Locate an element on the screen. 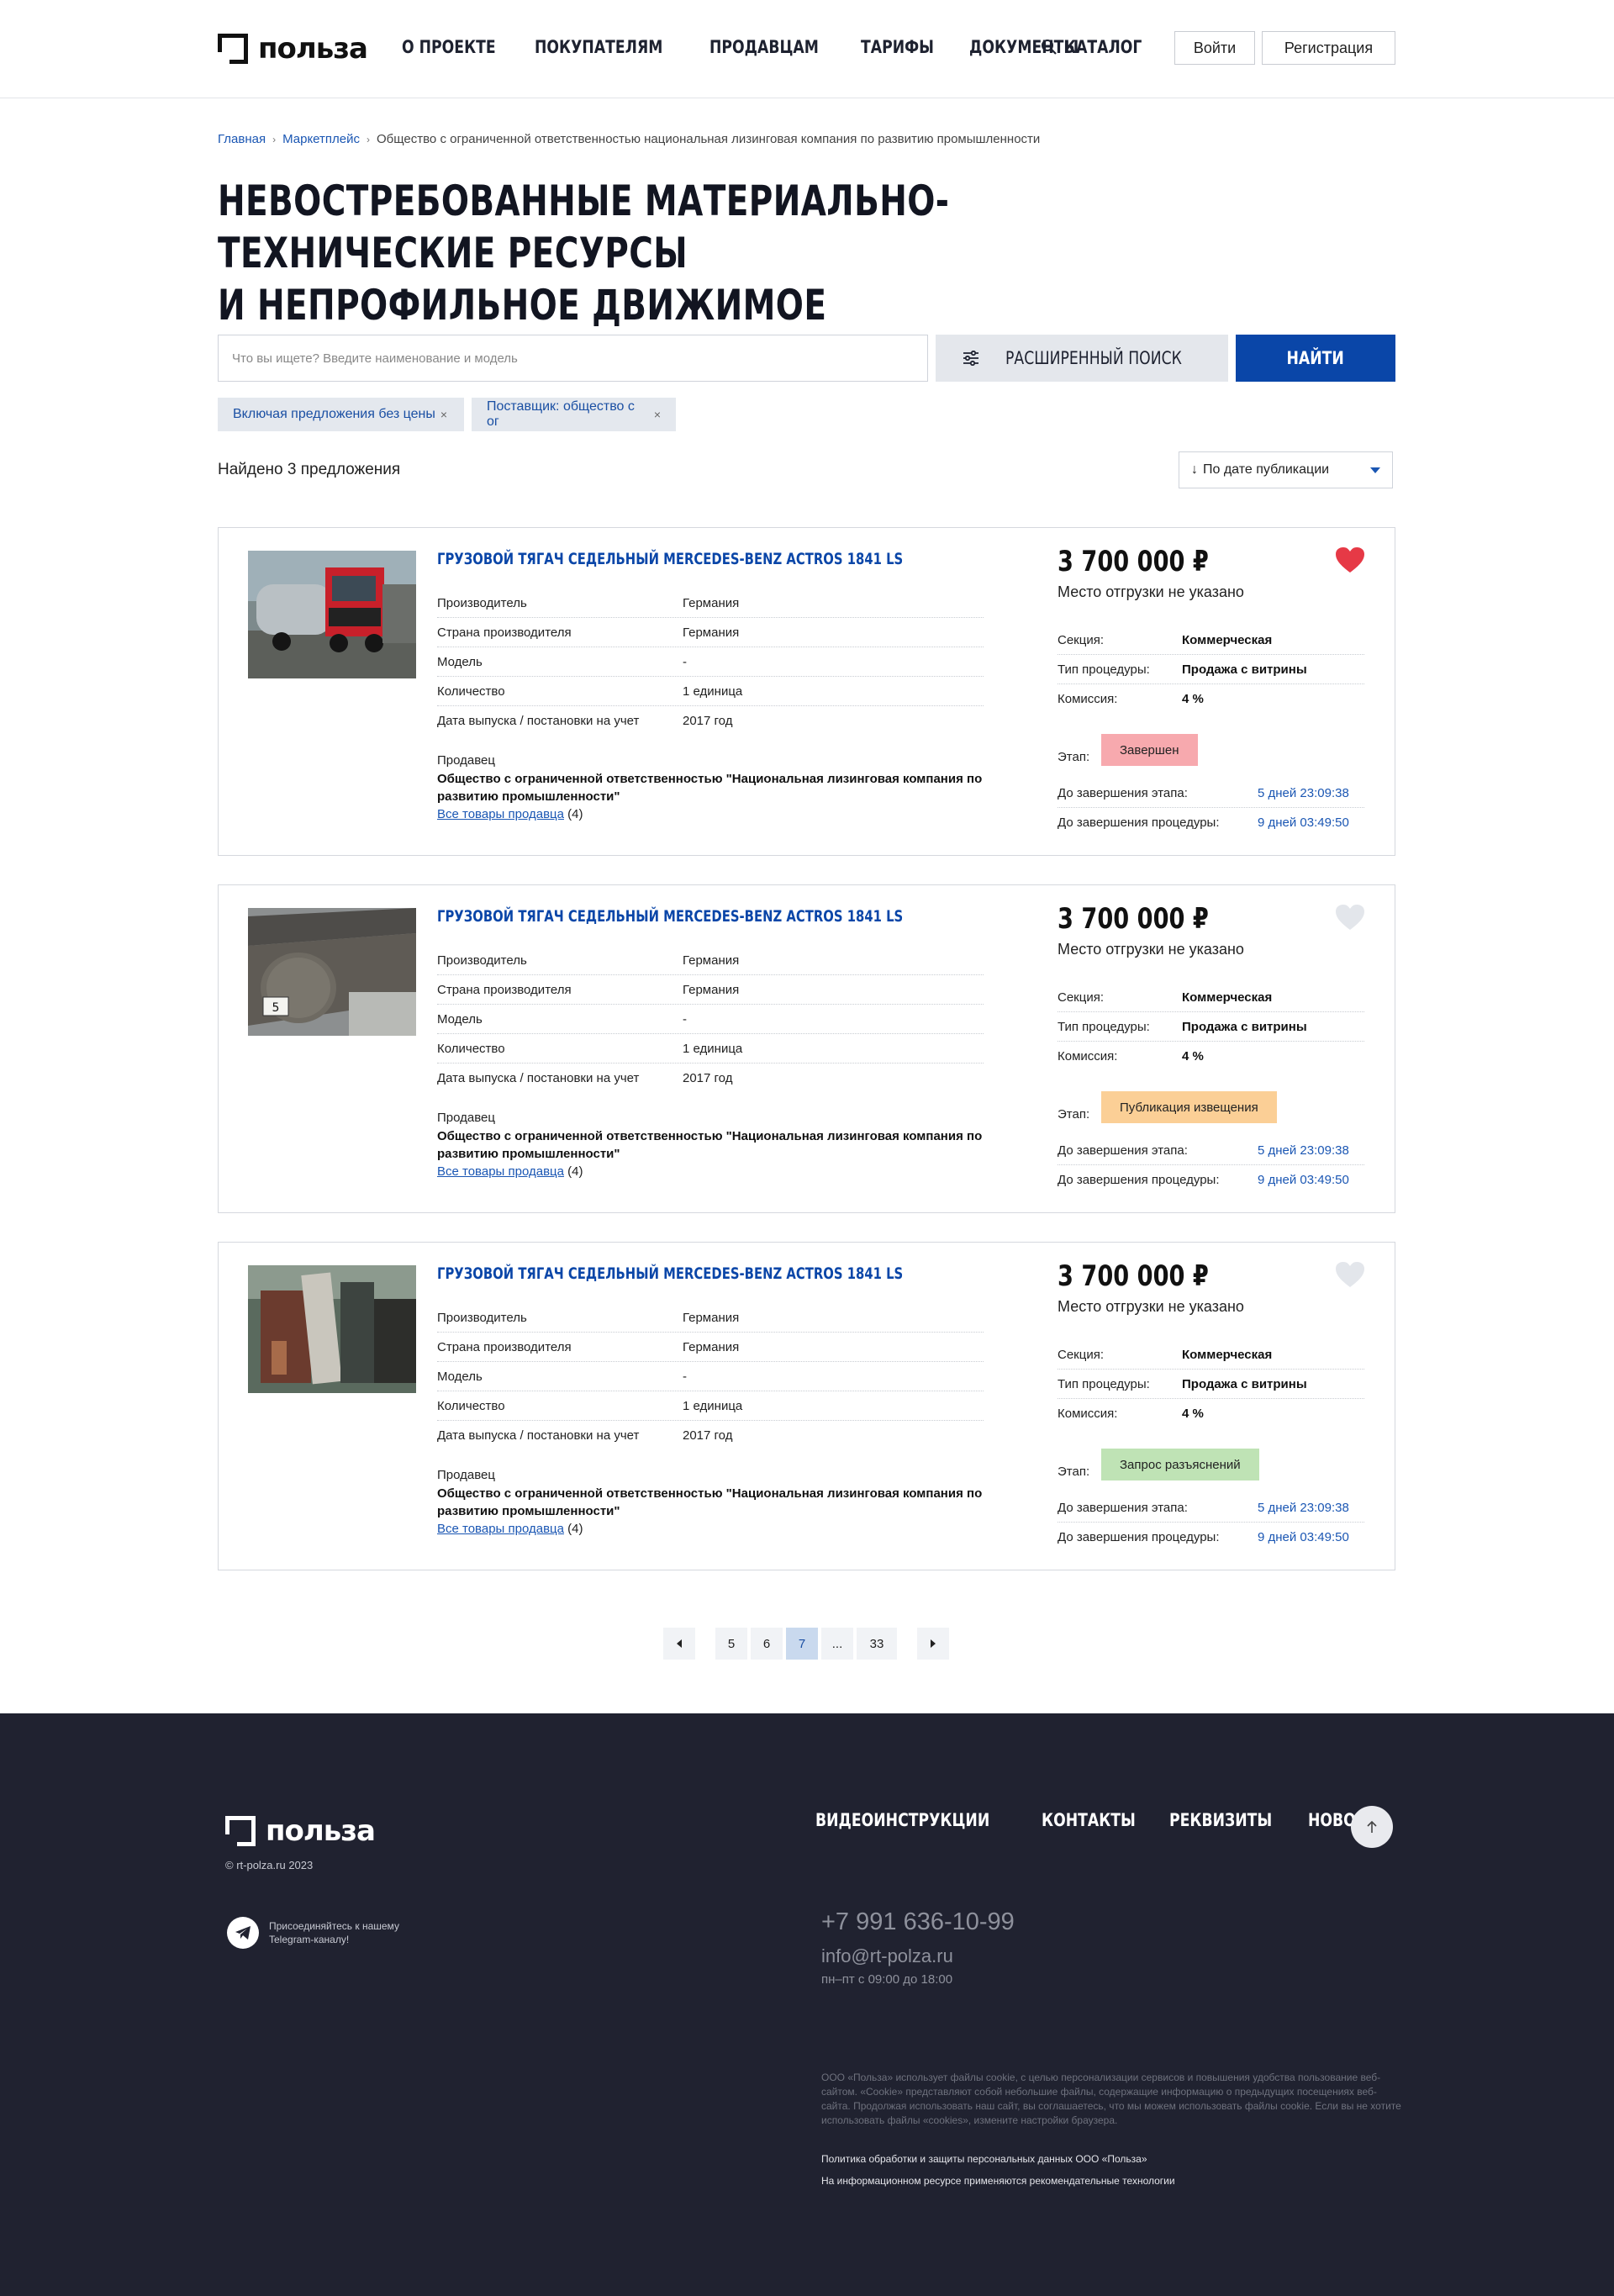 This screenshot has height=2296, width=1614. next-page-button is located at coordinates (933, 1644).